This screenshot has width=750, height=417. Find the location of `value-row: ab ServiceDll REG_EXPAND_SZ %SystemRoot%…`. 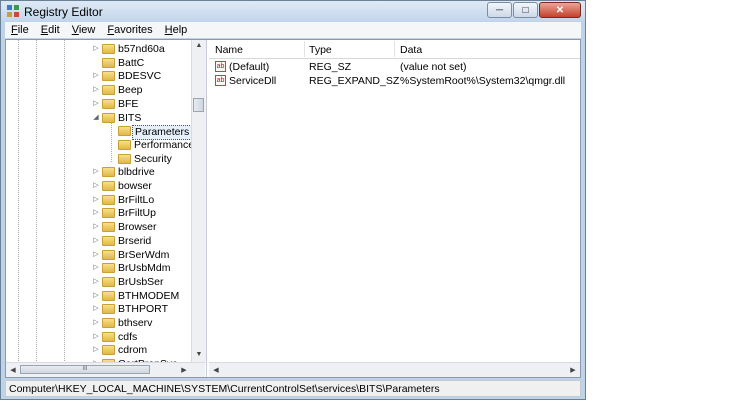

value-row: ab ServiceDll REG_EXPAND_SZ %SystemRoot%… is located at coordinates (394, 81).